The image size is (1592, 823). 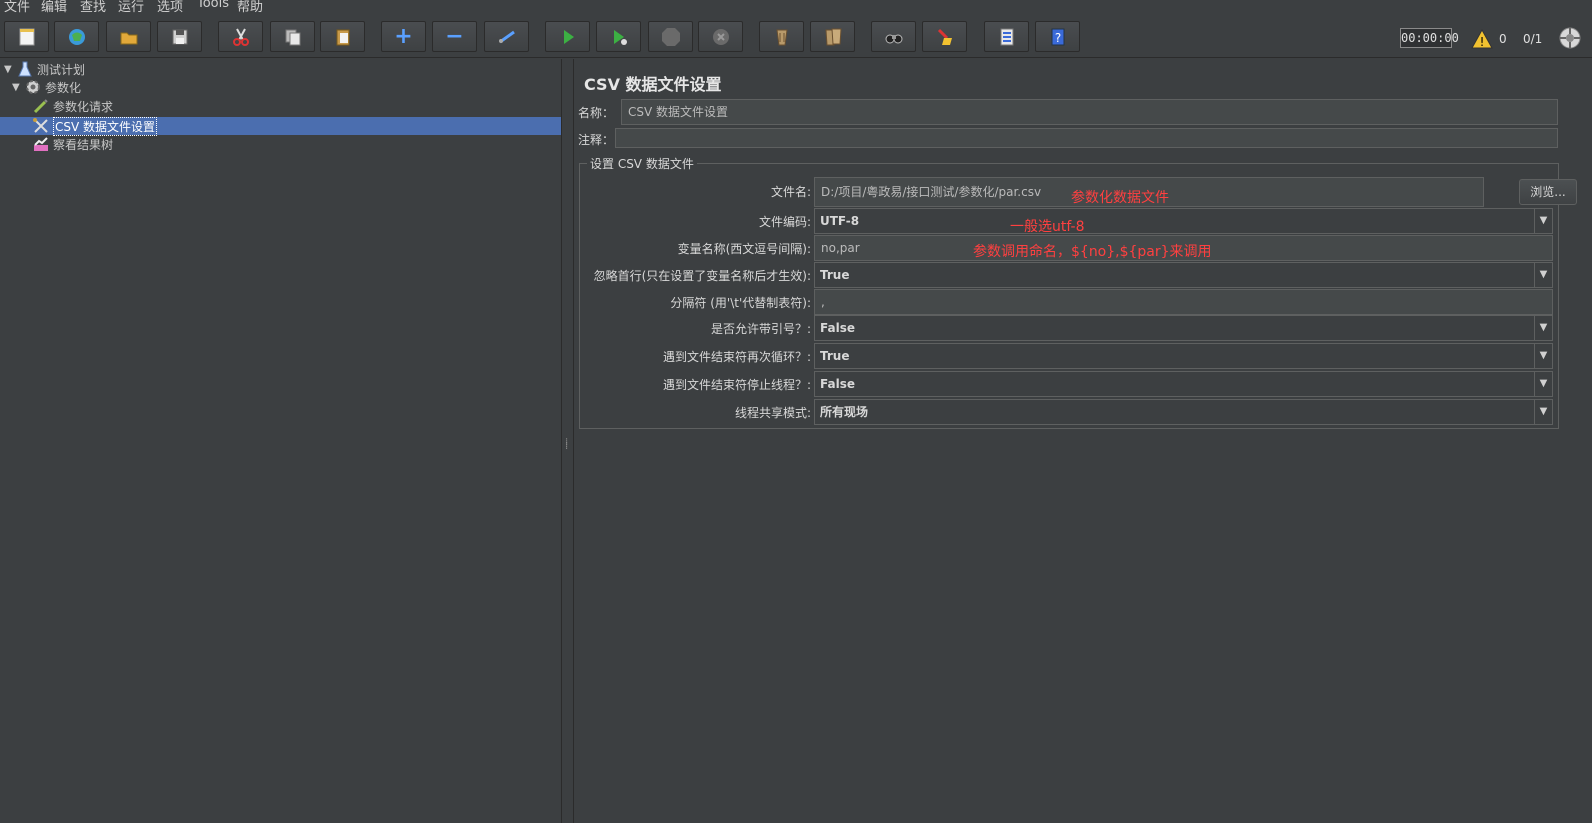 I want to click on shutdown-button, so click(x=720, y=36).